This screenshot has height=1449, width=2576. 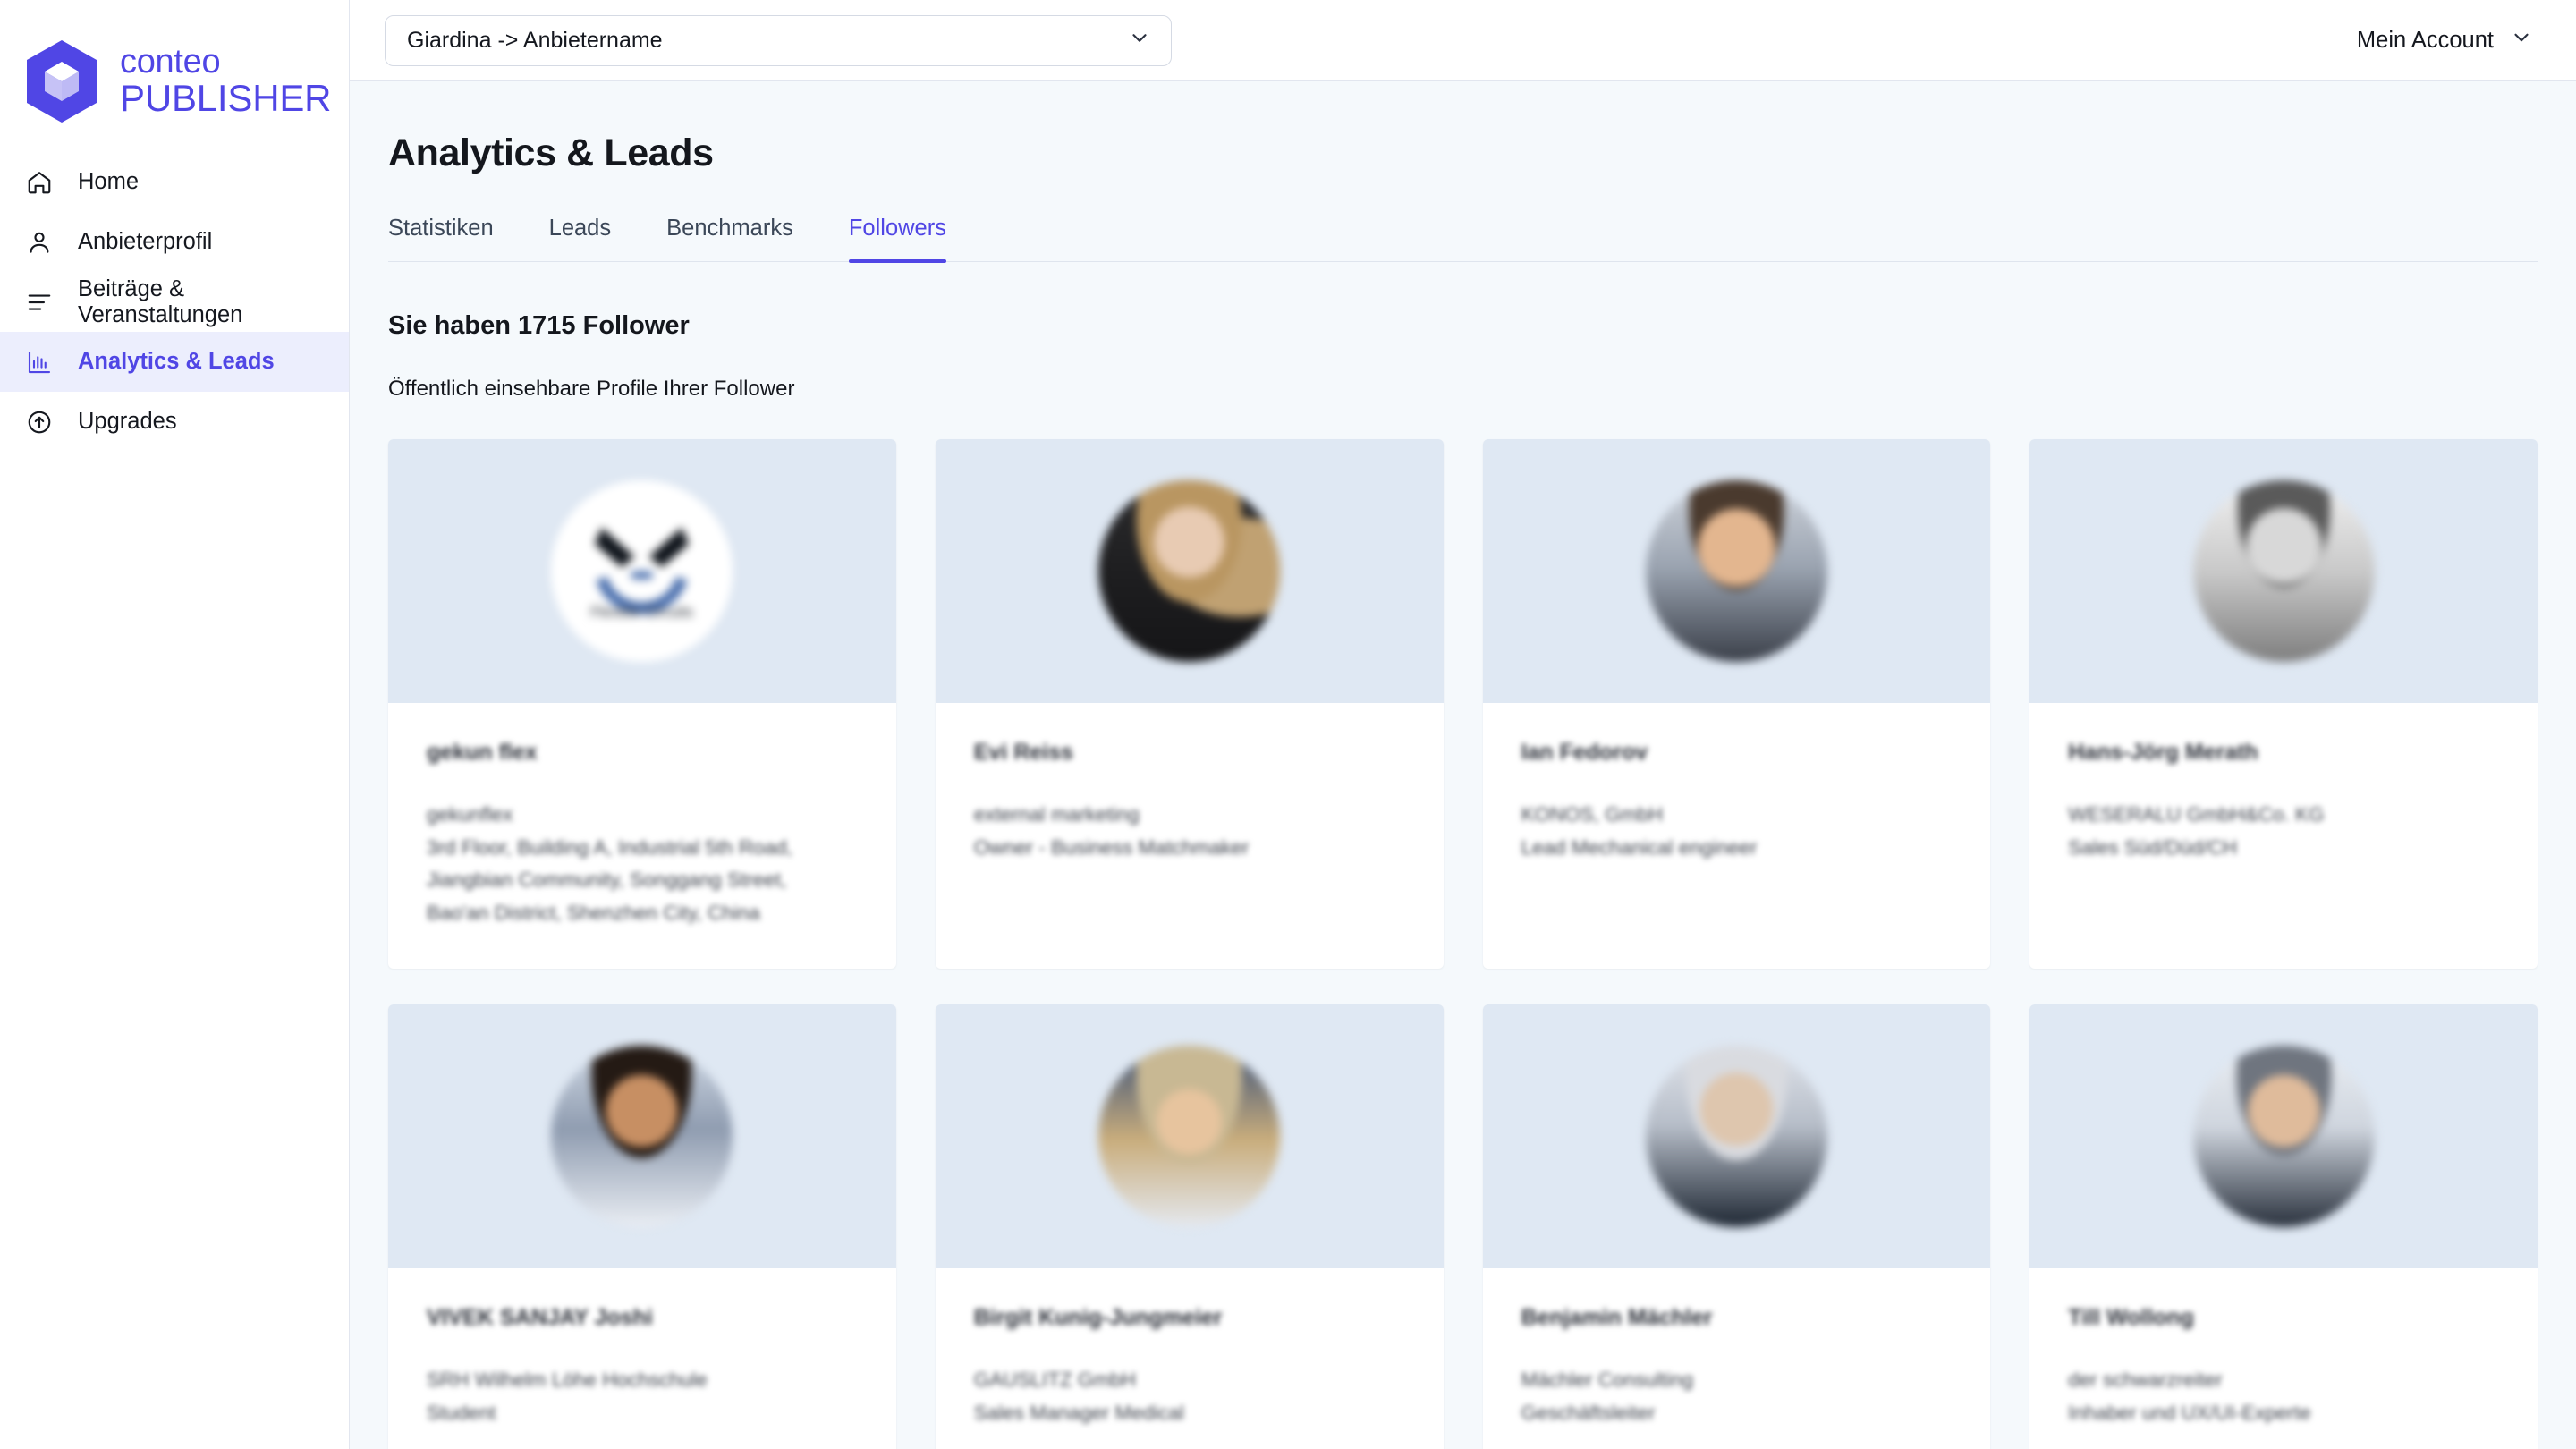 I want to click on home-icon, so click(x=39, y=182).